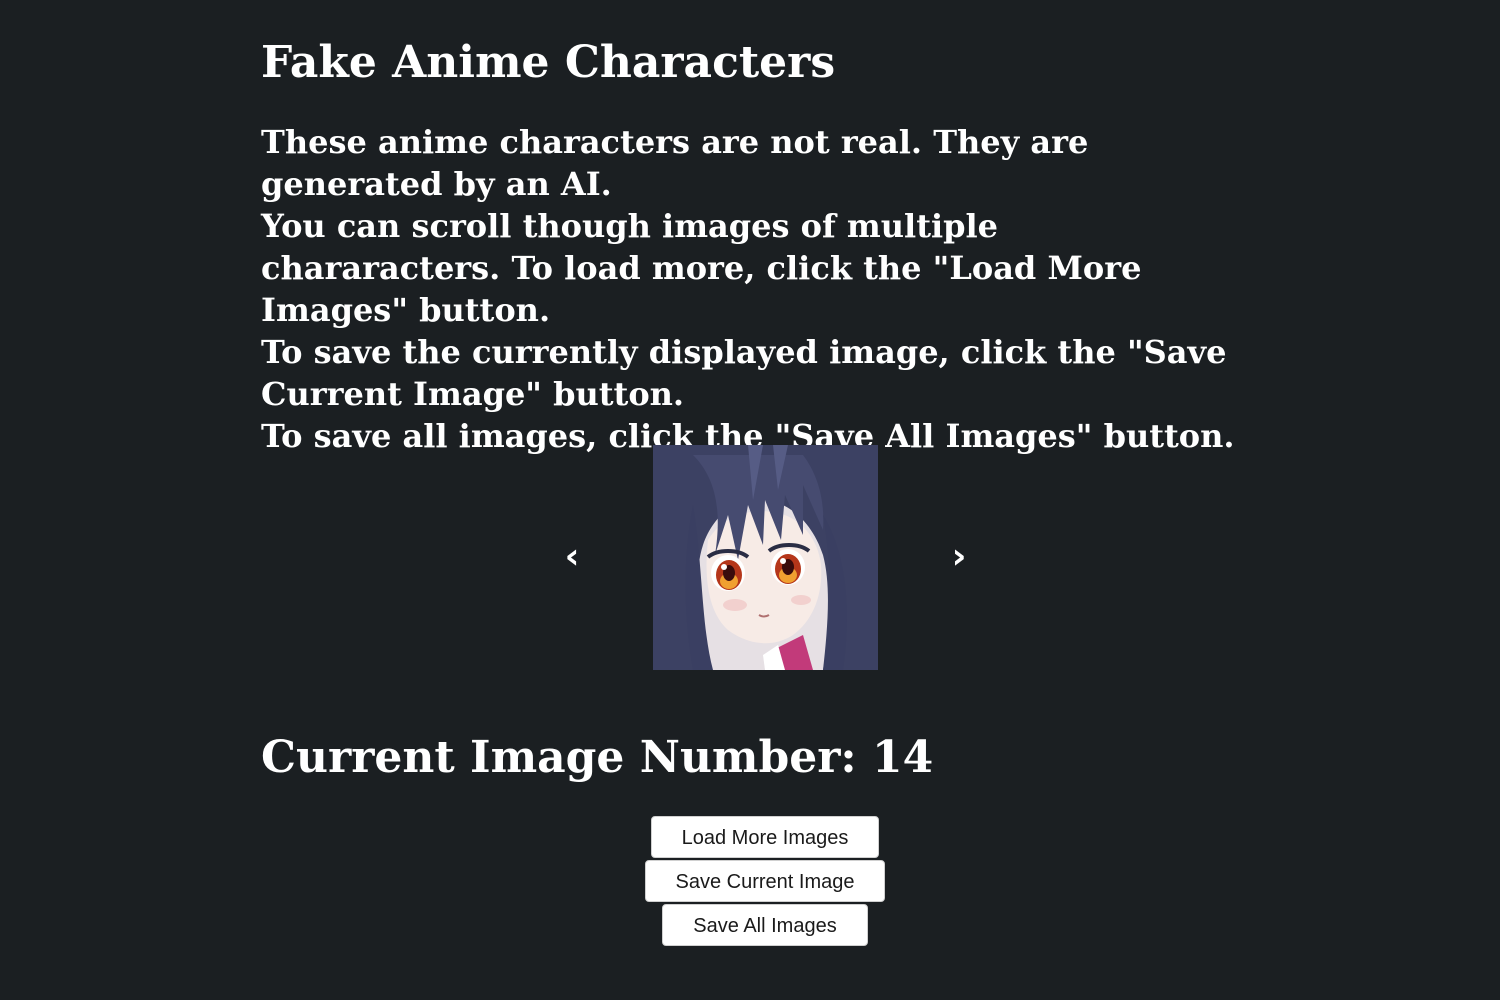 The height and width of the screenshot is (1000, 1500). What do you see at coordinates (765, 837) in the screenshot?
I see `load-more-images-button: Load More Images` at bounding box center [765, 837].